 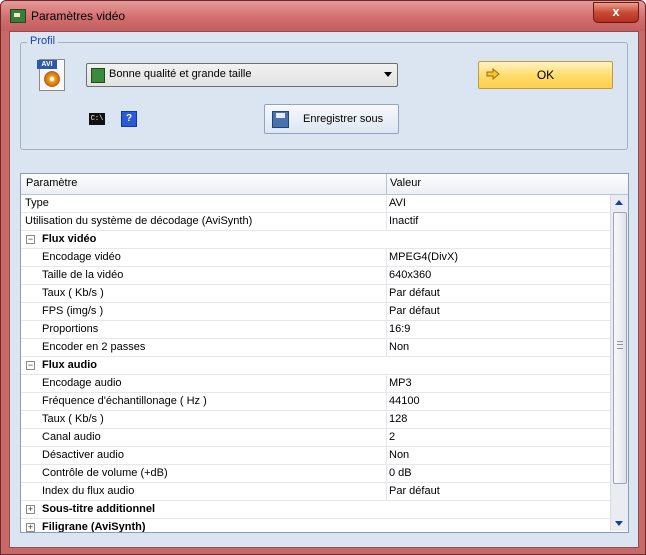 I want to click on title-bar: Paramètres vidéo x, so click(x=323, y=16).